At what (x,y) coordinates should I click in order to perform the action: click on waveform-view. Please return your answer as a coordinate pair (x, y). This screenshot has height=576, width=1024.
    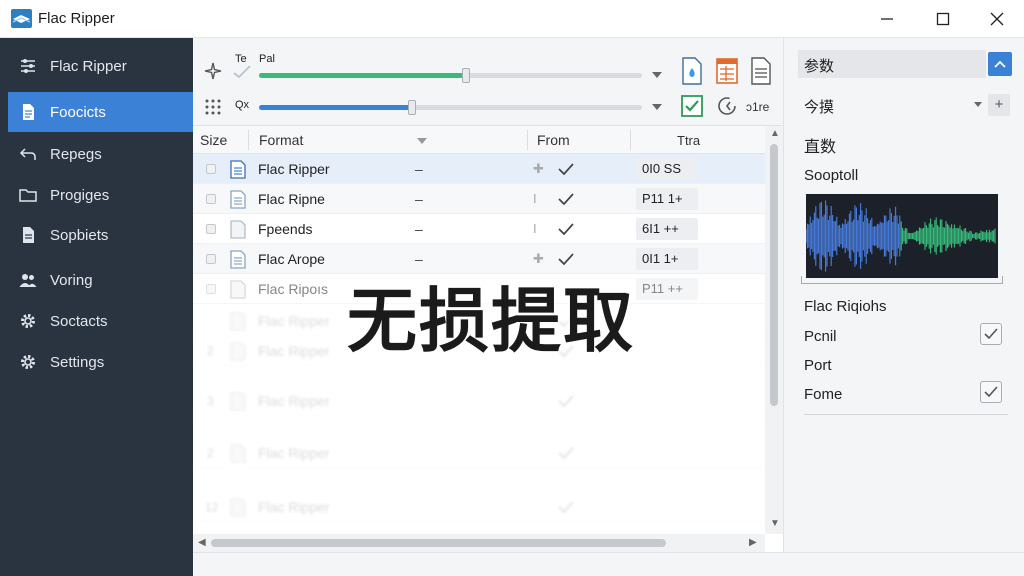
    Looking at the image, I should click on (902, 236).